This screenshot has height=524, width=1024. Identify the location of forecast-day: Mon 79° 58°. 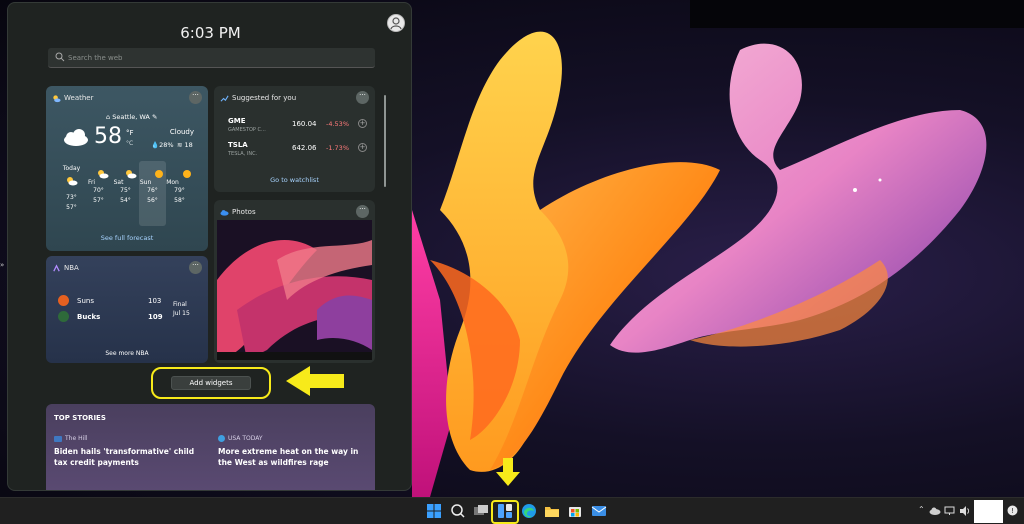
(179, 193).